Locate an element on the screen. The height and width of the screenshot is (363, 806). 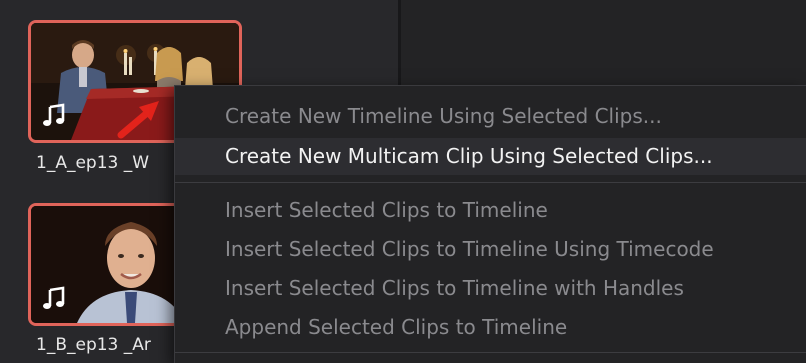
menu-item-append-selected-clips: Append Selected Clips to Timeline is located at coordinates (490, 327).